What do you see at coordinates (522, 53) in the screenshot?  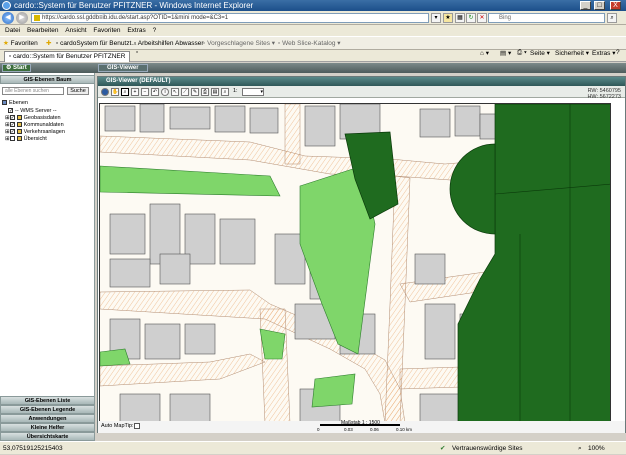 I see `print-icon: ⎙ ▾` at bounding box center [522, 53].